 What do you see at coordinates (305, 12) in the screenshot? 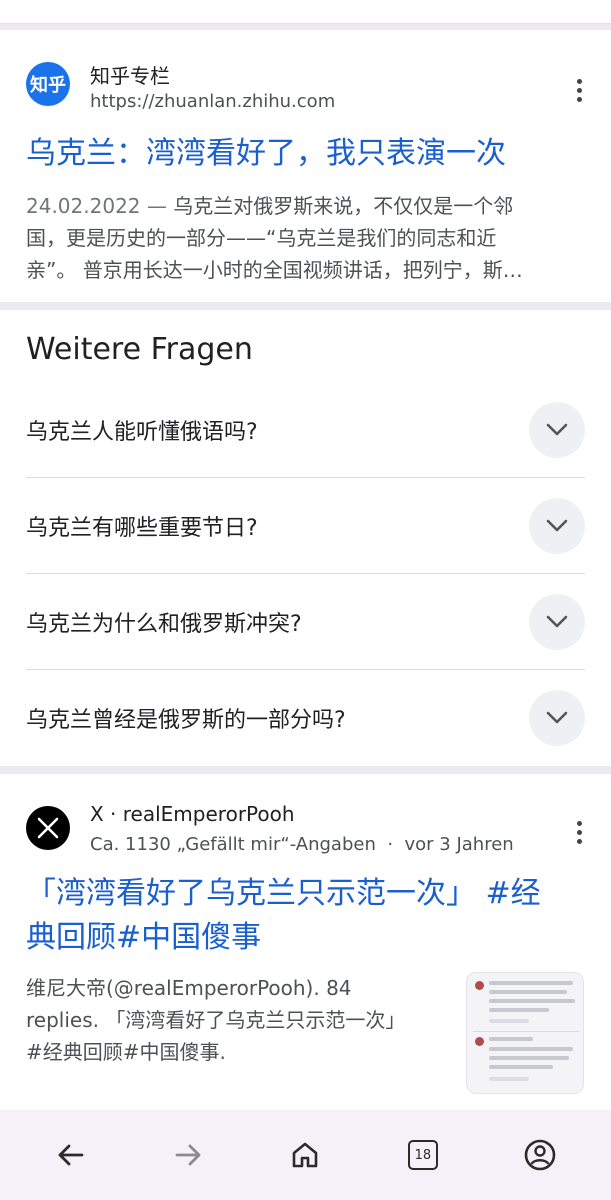
I see `top-card-edge` at bounding box center [305, 12].